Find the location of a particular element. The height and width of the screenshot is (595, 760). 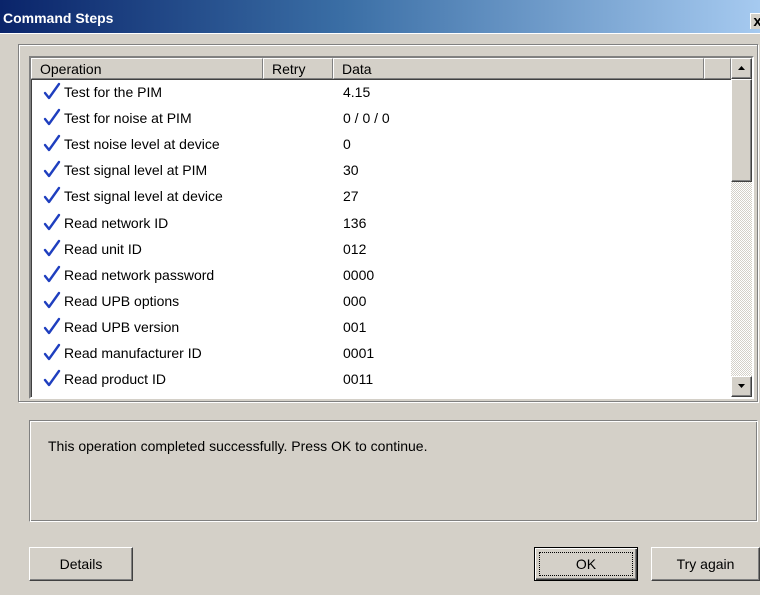

arrow-down-icon is located at coordinates (741, 386).